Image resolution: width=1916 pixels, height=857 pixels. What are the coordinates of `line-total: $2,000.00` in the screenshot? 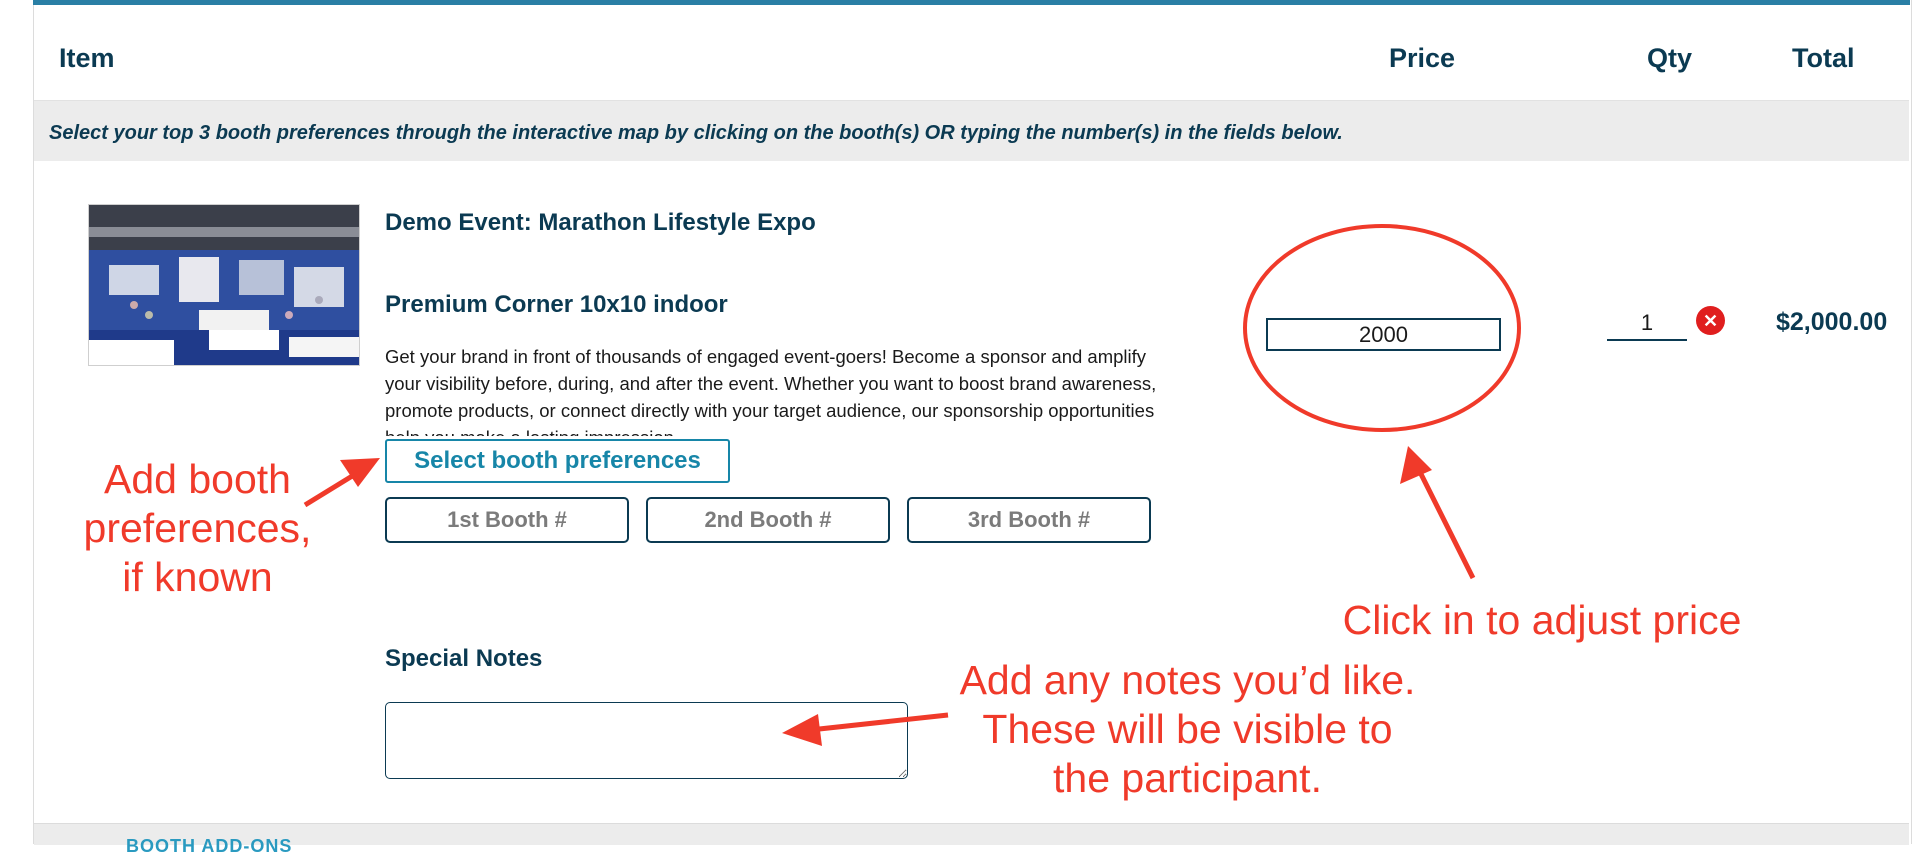 It's located at (1832, 322).